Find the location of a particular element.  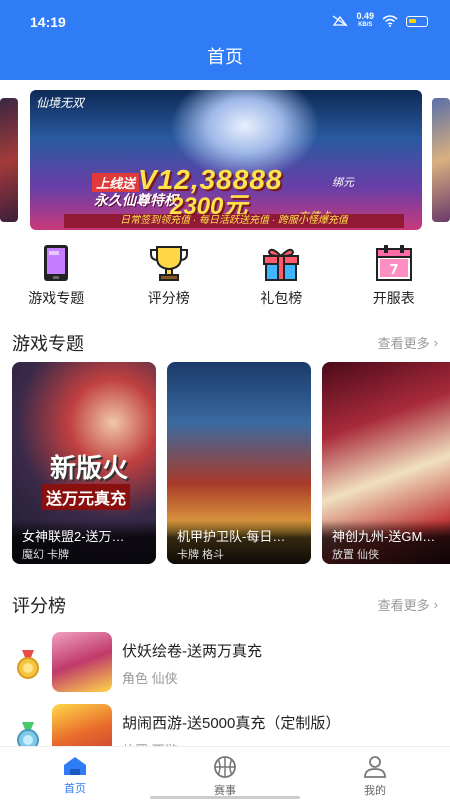

tab-label: 首页 is located at coordinates (75, 789).